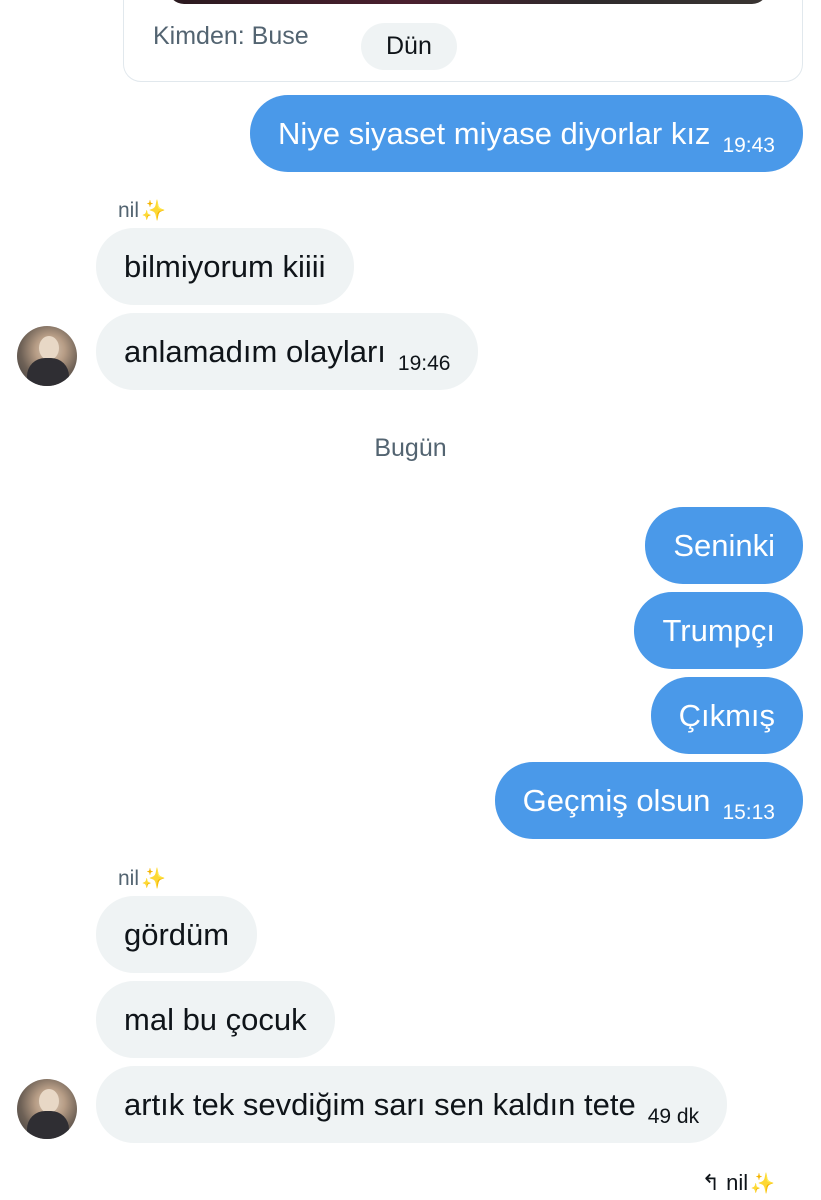 The height and width of the screenshot is (1200, 821). Describe the element at coordinates (380, 1104) in the screenshot. I see `message-text: artık tek sevdiğim sarı sen kaldın tete` at that location.